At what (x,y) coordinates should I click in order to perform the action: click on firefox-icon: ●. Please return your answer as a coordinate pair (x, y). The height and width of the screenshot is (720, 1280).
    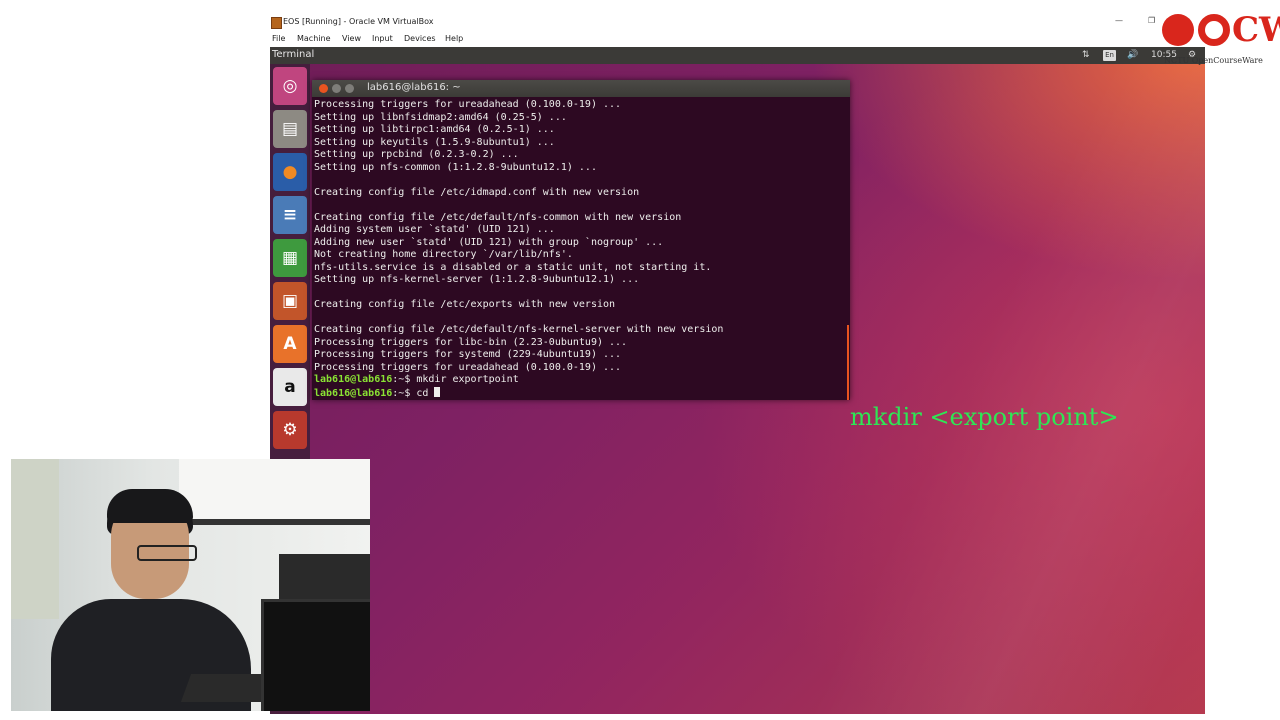
    Looking at the image, I should click on (290, 172).